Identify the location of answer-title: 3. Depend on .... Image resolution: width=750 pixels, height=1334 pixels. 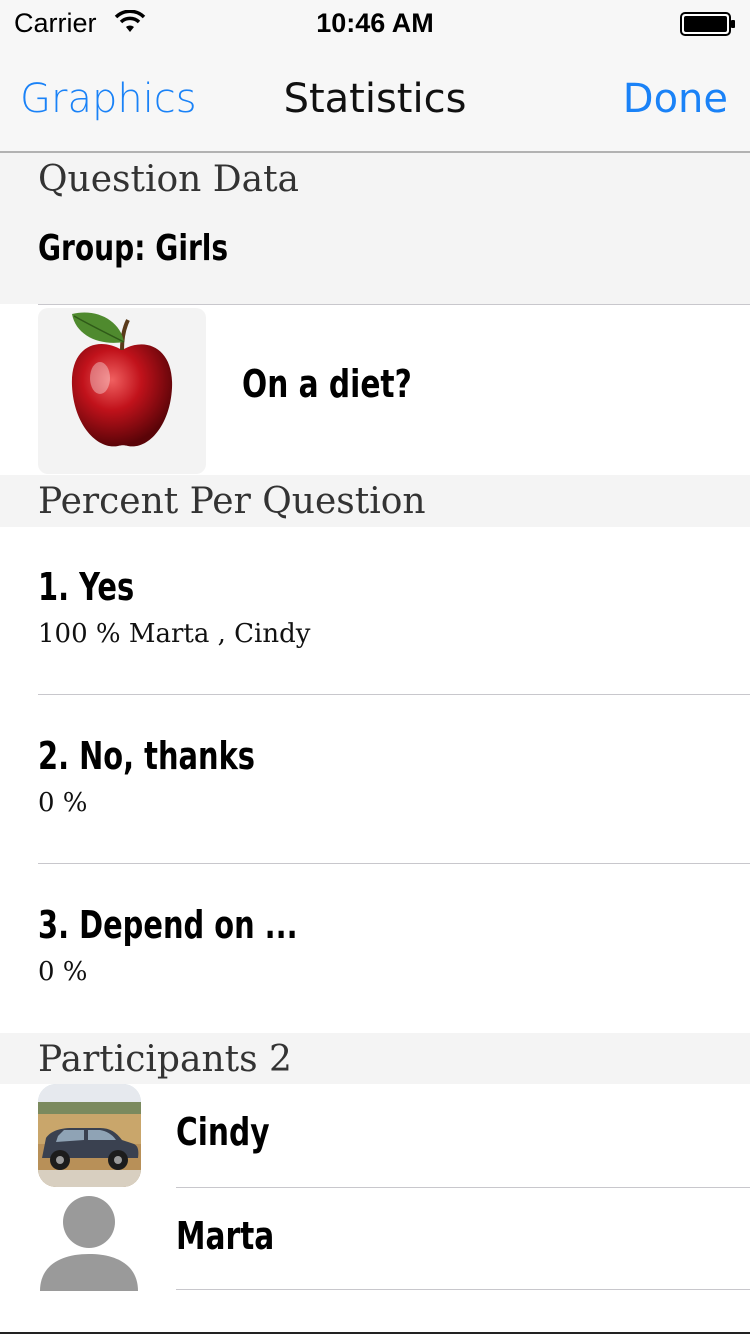
(168, 925).